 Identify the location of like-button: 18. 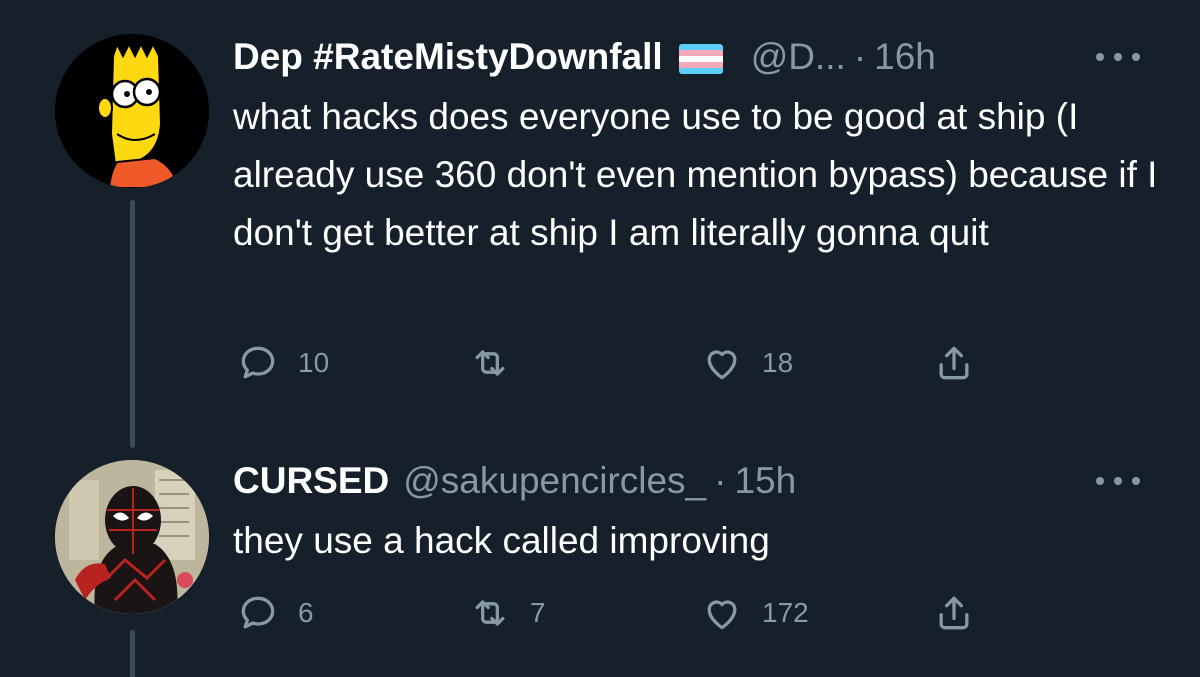
(746, 363).